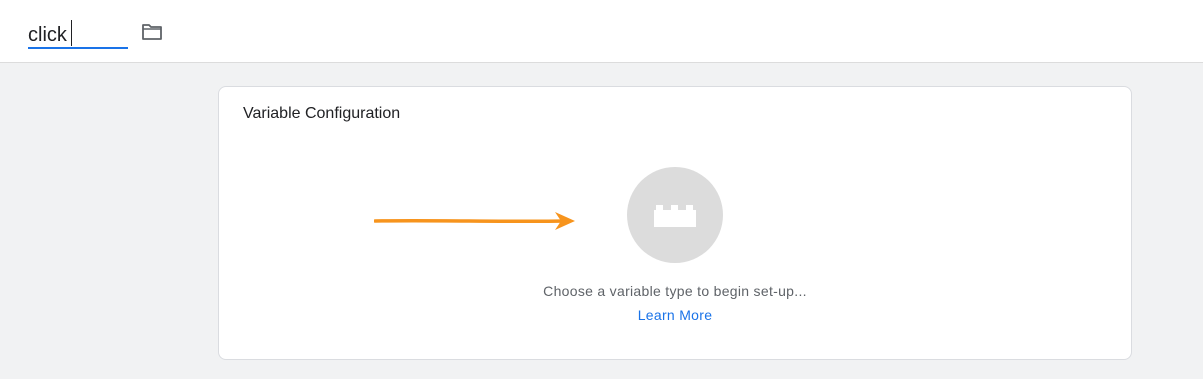 This screenshot has height=379, width=1203. Describe the element at coordinates (50, 33) in the screenshot. I see `variable-name-value: click` at that location.